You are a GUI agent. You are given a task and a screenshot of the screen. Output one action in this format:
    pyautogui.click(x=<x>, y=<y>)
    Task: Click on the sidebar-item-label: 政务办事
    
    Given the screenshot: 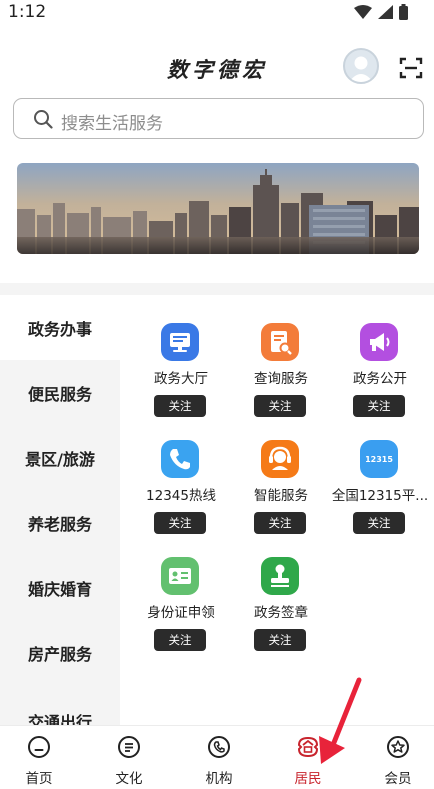 What is the action you would take?
    pyautogui.click(x=59, y=329)
    